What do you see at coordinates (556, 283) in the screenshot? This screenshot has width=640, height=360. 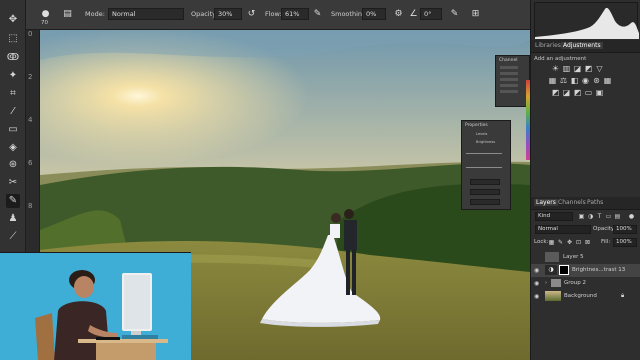 I see `folder-icon` at bounding box center [556, 283].